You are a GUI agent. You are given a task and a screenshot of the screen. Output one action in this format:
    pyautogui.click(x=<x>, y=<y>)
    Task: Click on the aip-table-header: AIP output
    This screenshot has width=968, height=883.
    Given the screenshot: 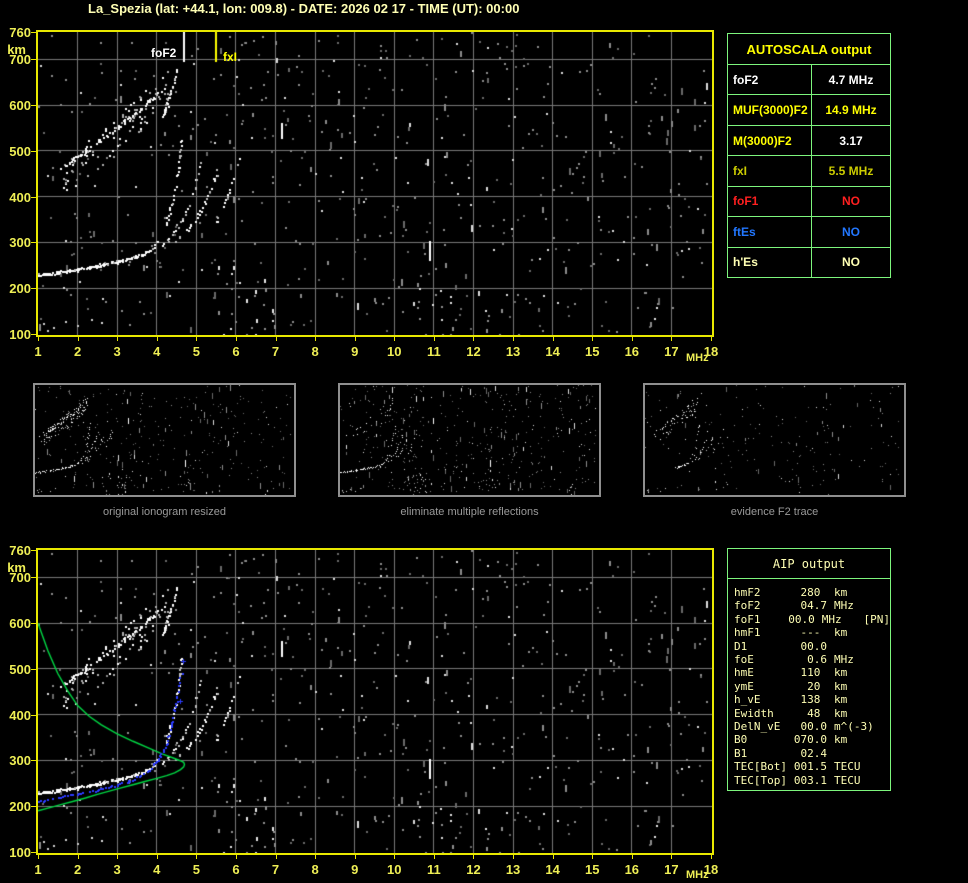 What is the action you would take?
    pyautogui.click(x=809, y=564)
    